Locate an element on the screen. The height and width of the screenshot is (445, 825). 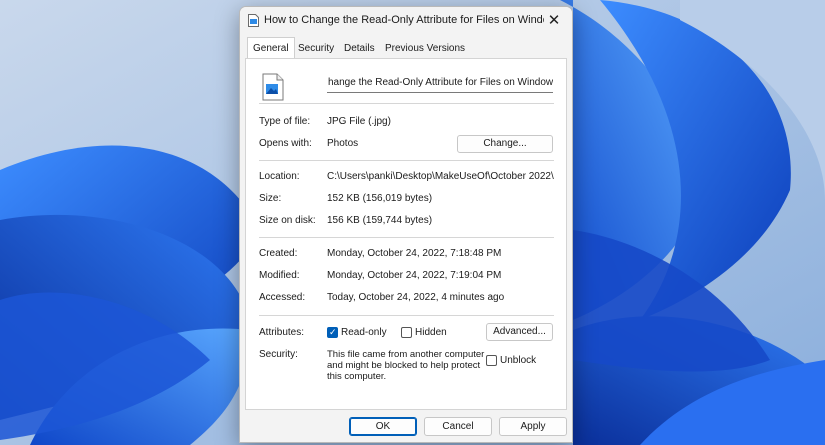
checkmark-icon: ✓ is located at coordinates (333, 332).